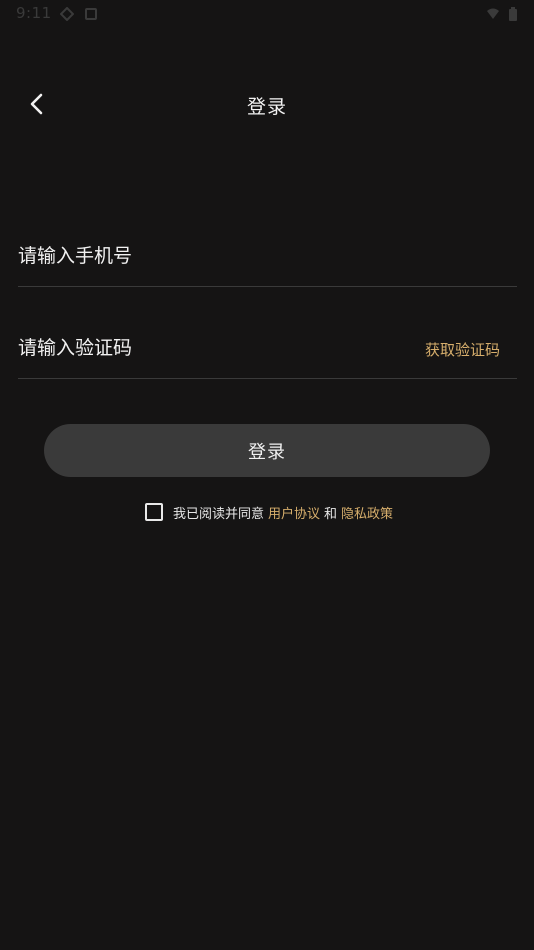 The width and height of the screenshot is (534, 950). Describe the element at coordinates (462, 349) in the screenshot. I see `get-code-button: 获取验证码` at that location.